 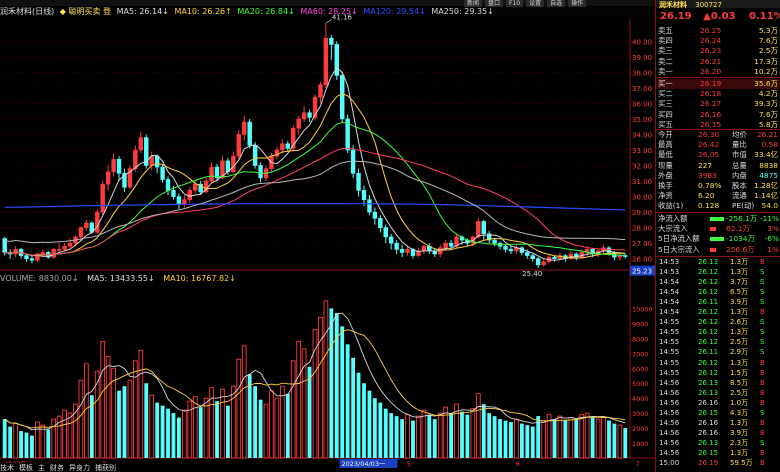 I want to click on order-volume: 7.6万, so click(x=768, y=41).